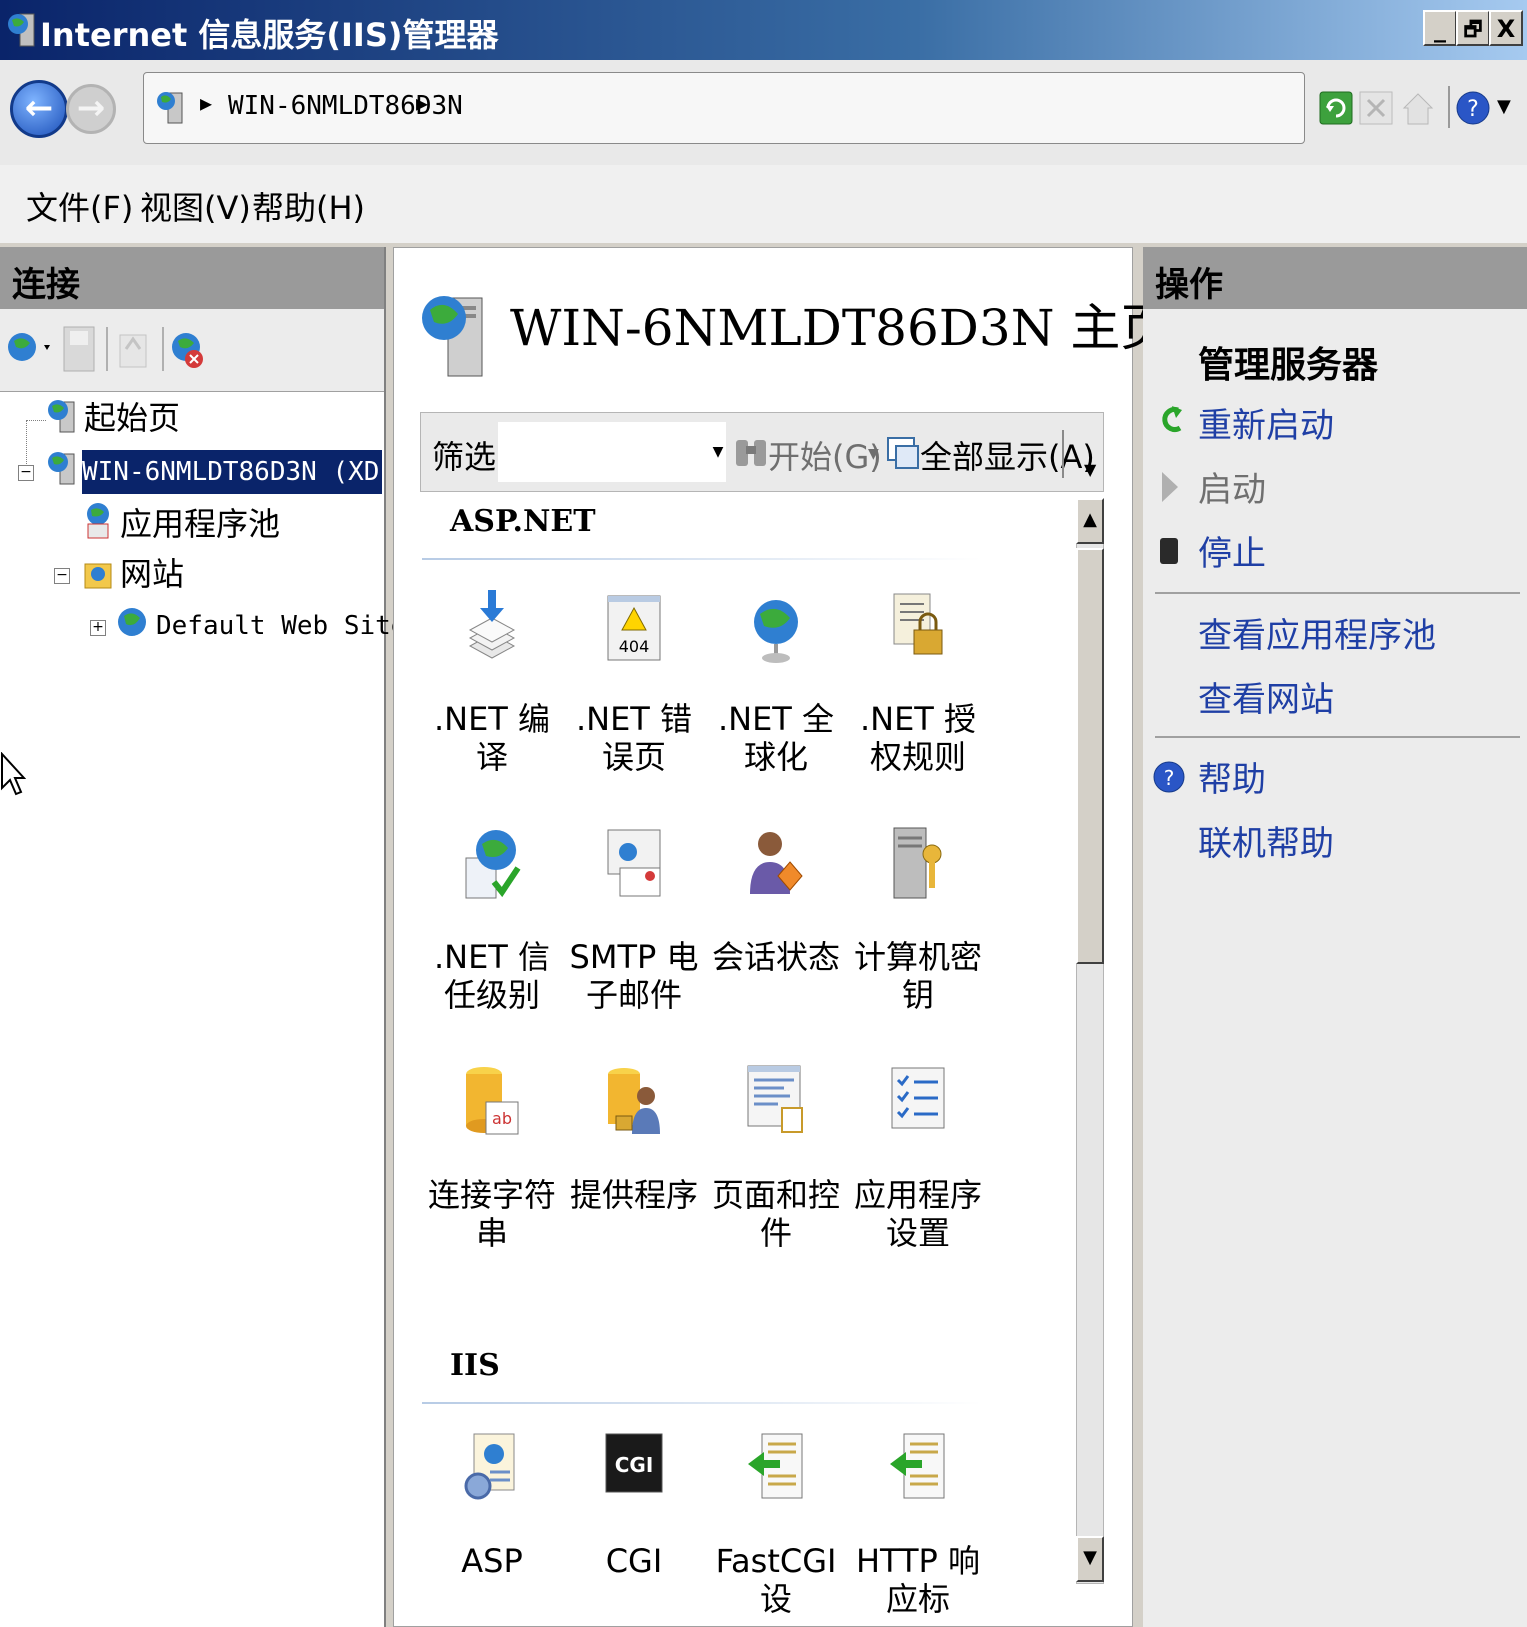 This screenshot has width=1527, height=1627. I want to click on forward-button: →, so click(91, 109).